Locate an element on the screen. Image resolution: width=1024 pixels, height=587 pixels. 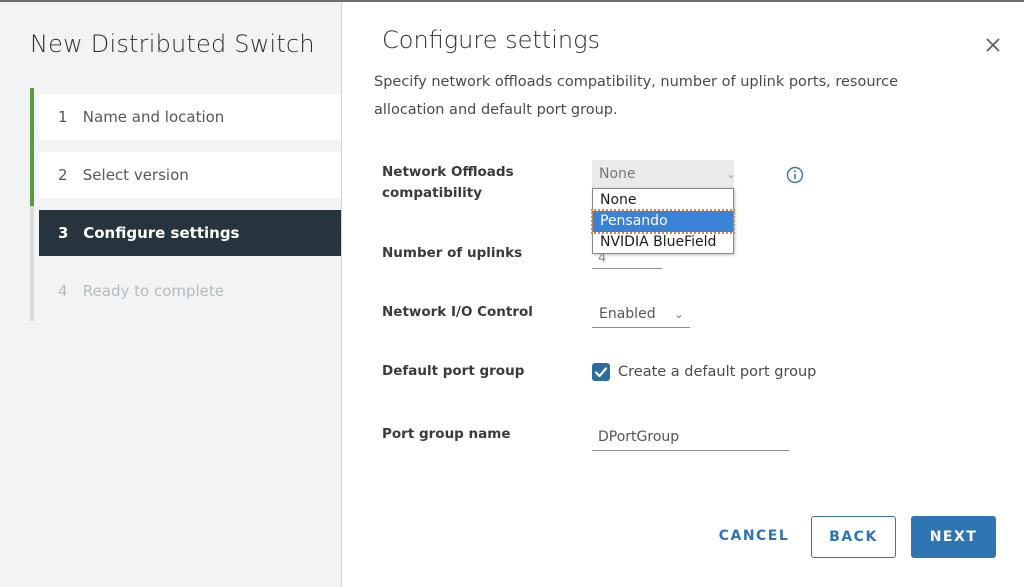
step-number: 3 is located at coordinates (63, 233).